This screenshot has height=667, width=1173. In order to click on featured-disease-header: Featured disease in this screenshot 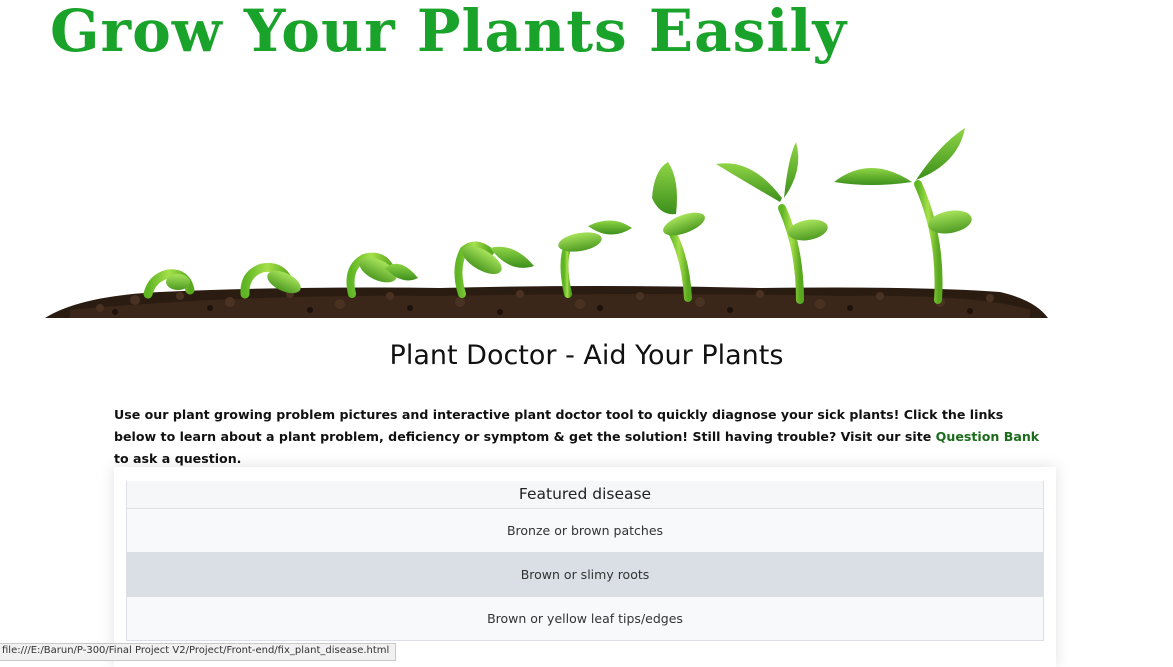, I will do `click(585, 495)`.